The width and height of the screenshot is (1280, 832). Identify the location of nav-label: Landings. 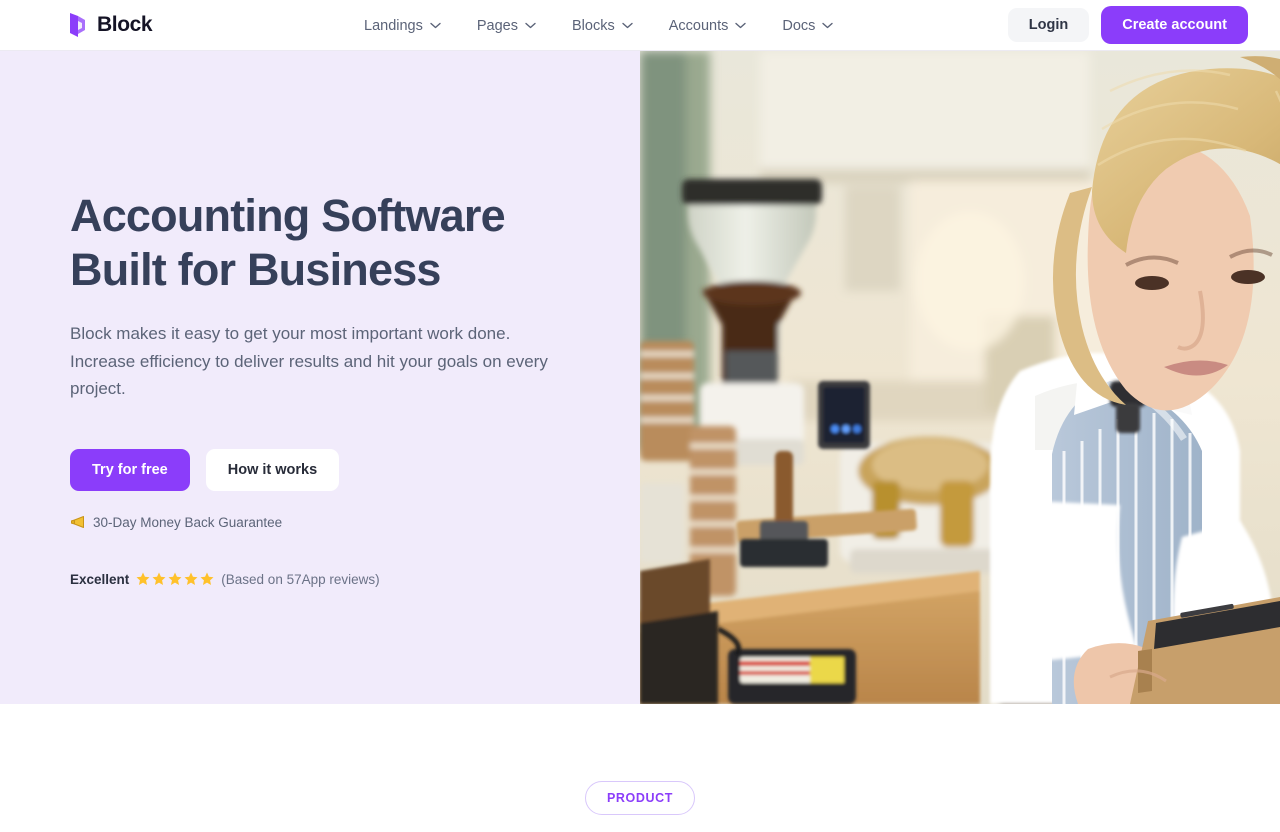
(393, 25).